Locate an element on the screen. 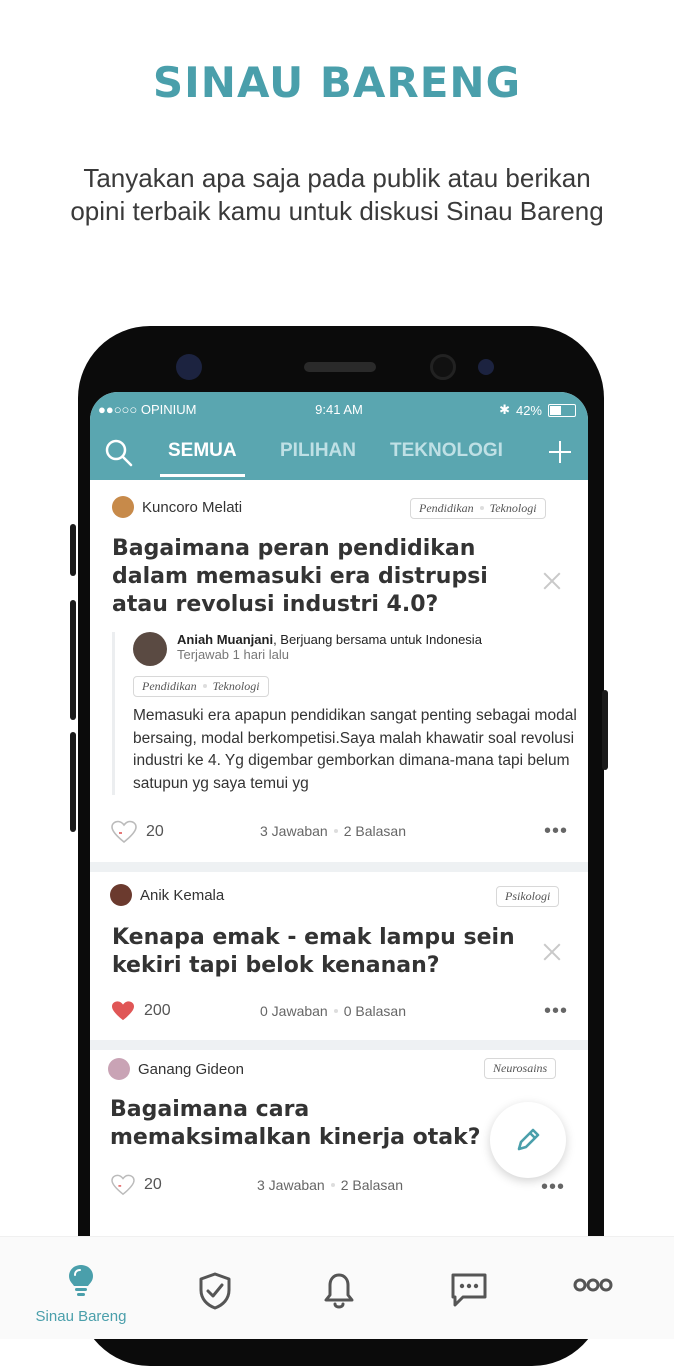 Image resolution: width=674 pixels, height=1366 pixels. tab-bar: SEMUA PILIHAN TEKNOLOGI is located at coordinates (339, 455).